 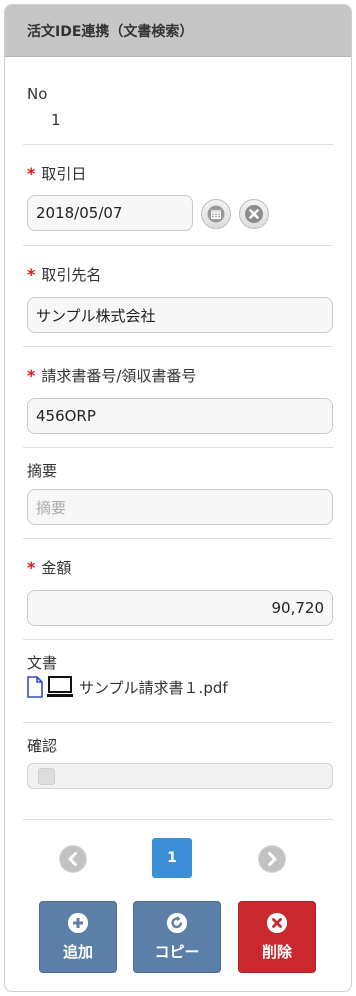 I want to click on copy-button-label: コピー, so click(x=177, y=951).